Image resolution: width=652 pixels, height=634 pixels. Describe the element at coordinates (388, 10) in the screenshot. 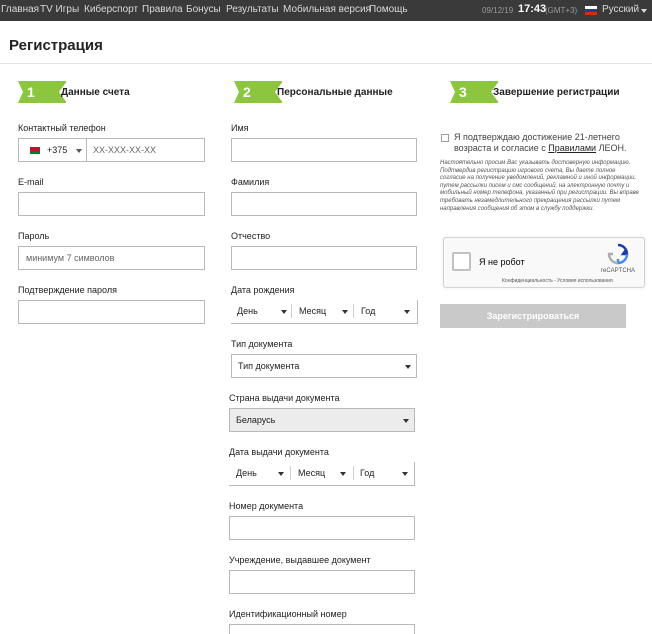

I see `nav-item-help: Помощь` at that location.